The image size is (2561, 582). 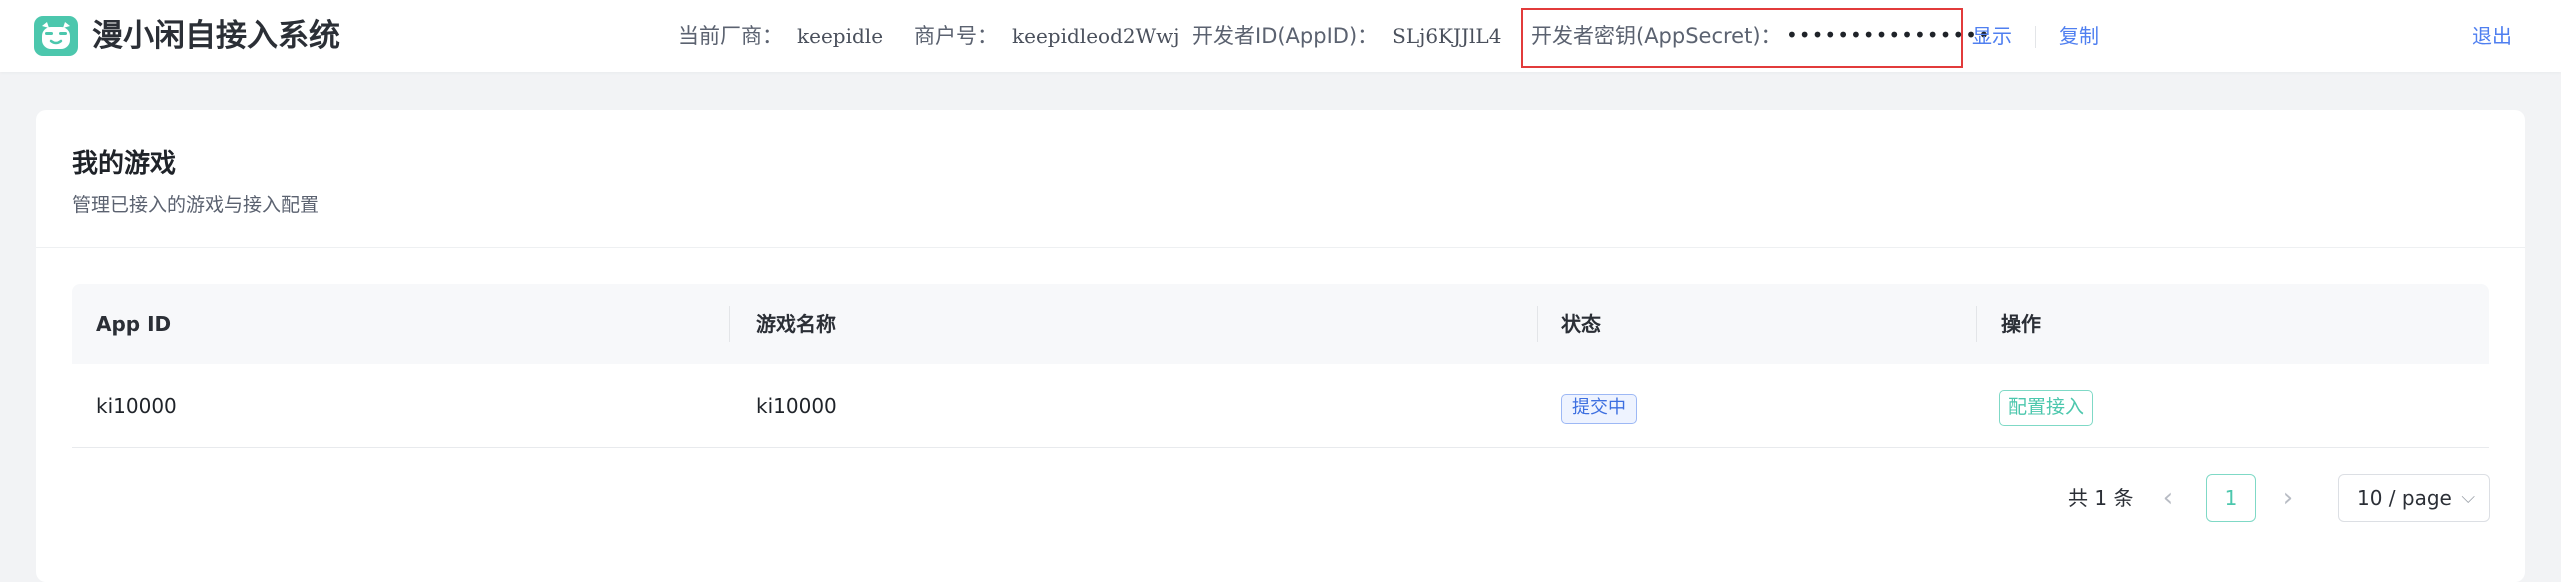 I want to click on status-badge: 提交中, so click(x=1599, y=409).